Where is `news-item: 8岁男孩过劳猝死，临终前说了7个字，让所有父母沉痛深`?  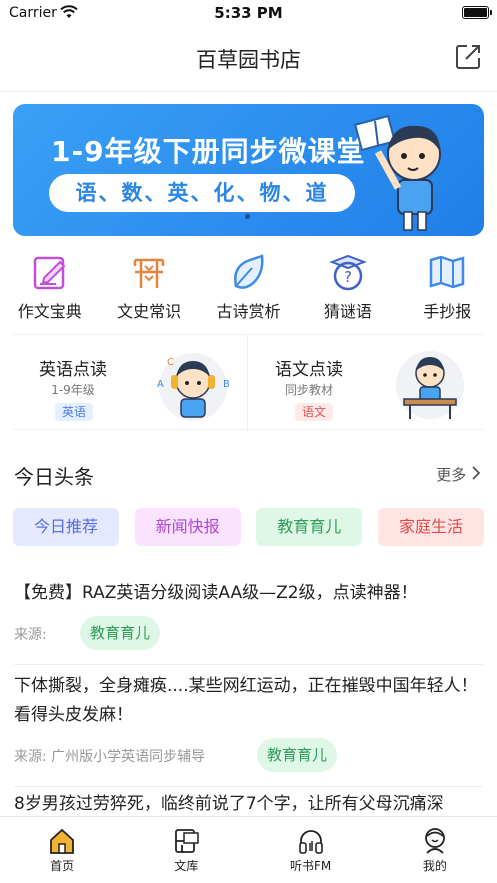
news-item: 8岁男孩过劳猝死，临终前说了7个字，让所有父母沉痛深 is located at coordinates (248, 804).